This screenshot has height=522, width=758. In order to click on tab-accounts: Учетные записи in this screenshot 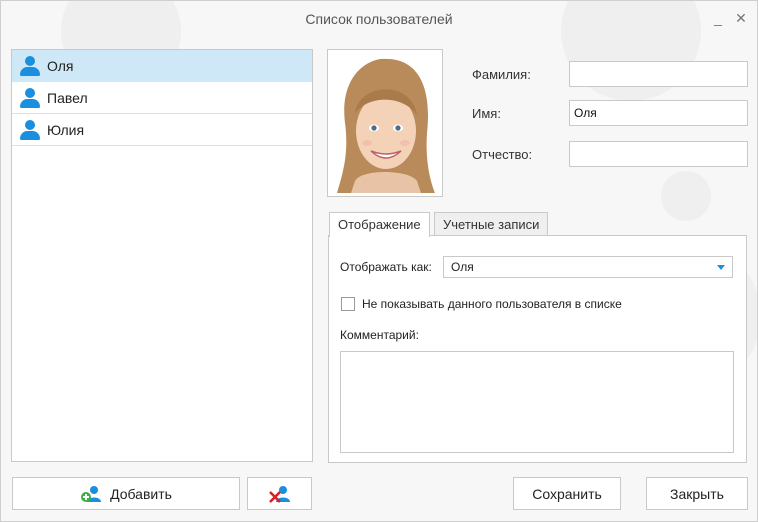, I will do `click(491, 224)`.